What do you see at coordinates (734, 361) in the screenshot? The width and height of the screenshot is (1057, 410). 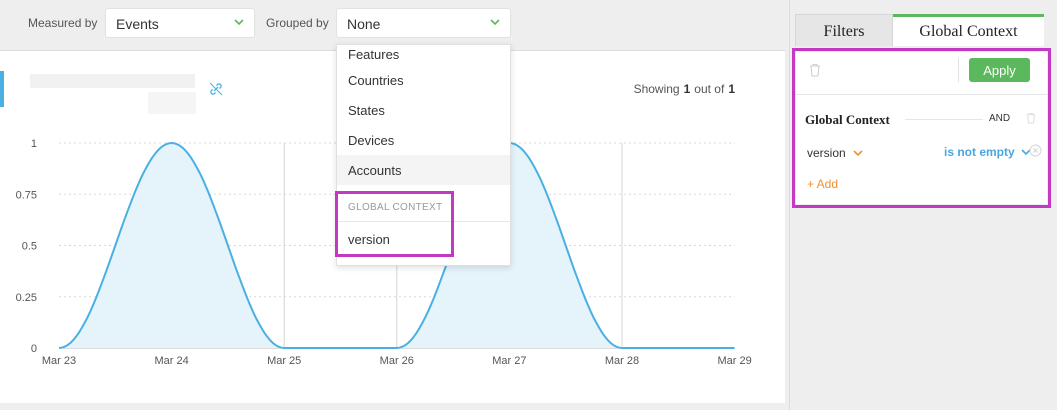 I see `x-tick-label: Mar 29` at bounding box center [734, 361].